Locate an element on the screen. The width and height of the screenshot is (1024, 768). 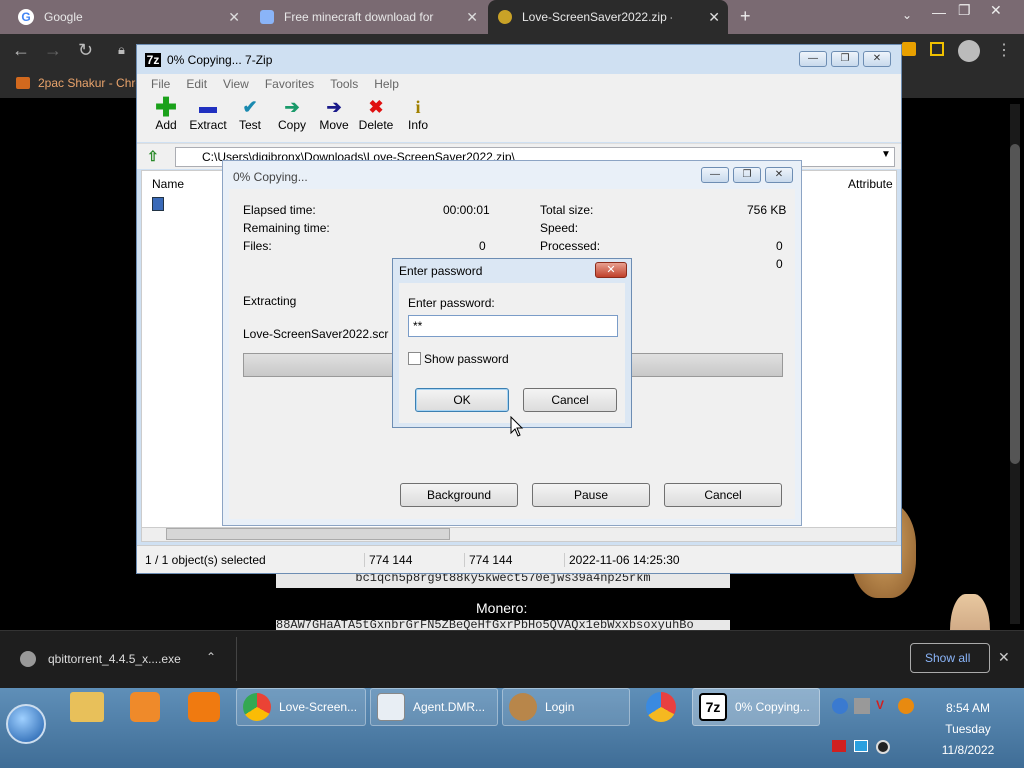
volume-icon is located at coordinates (883, 747).